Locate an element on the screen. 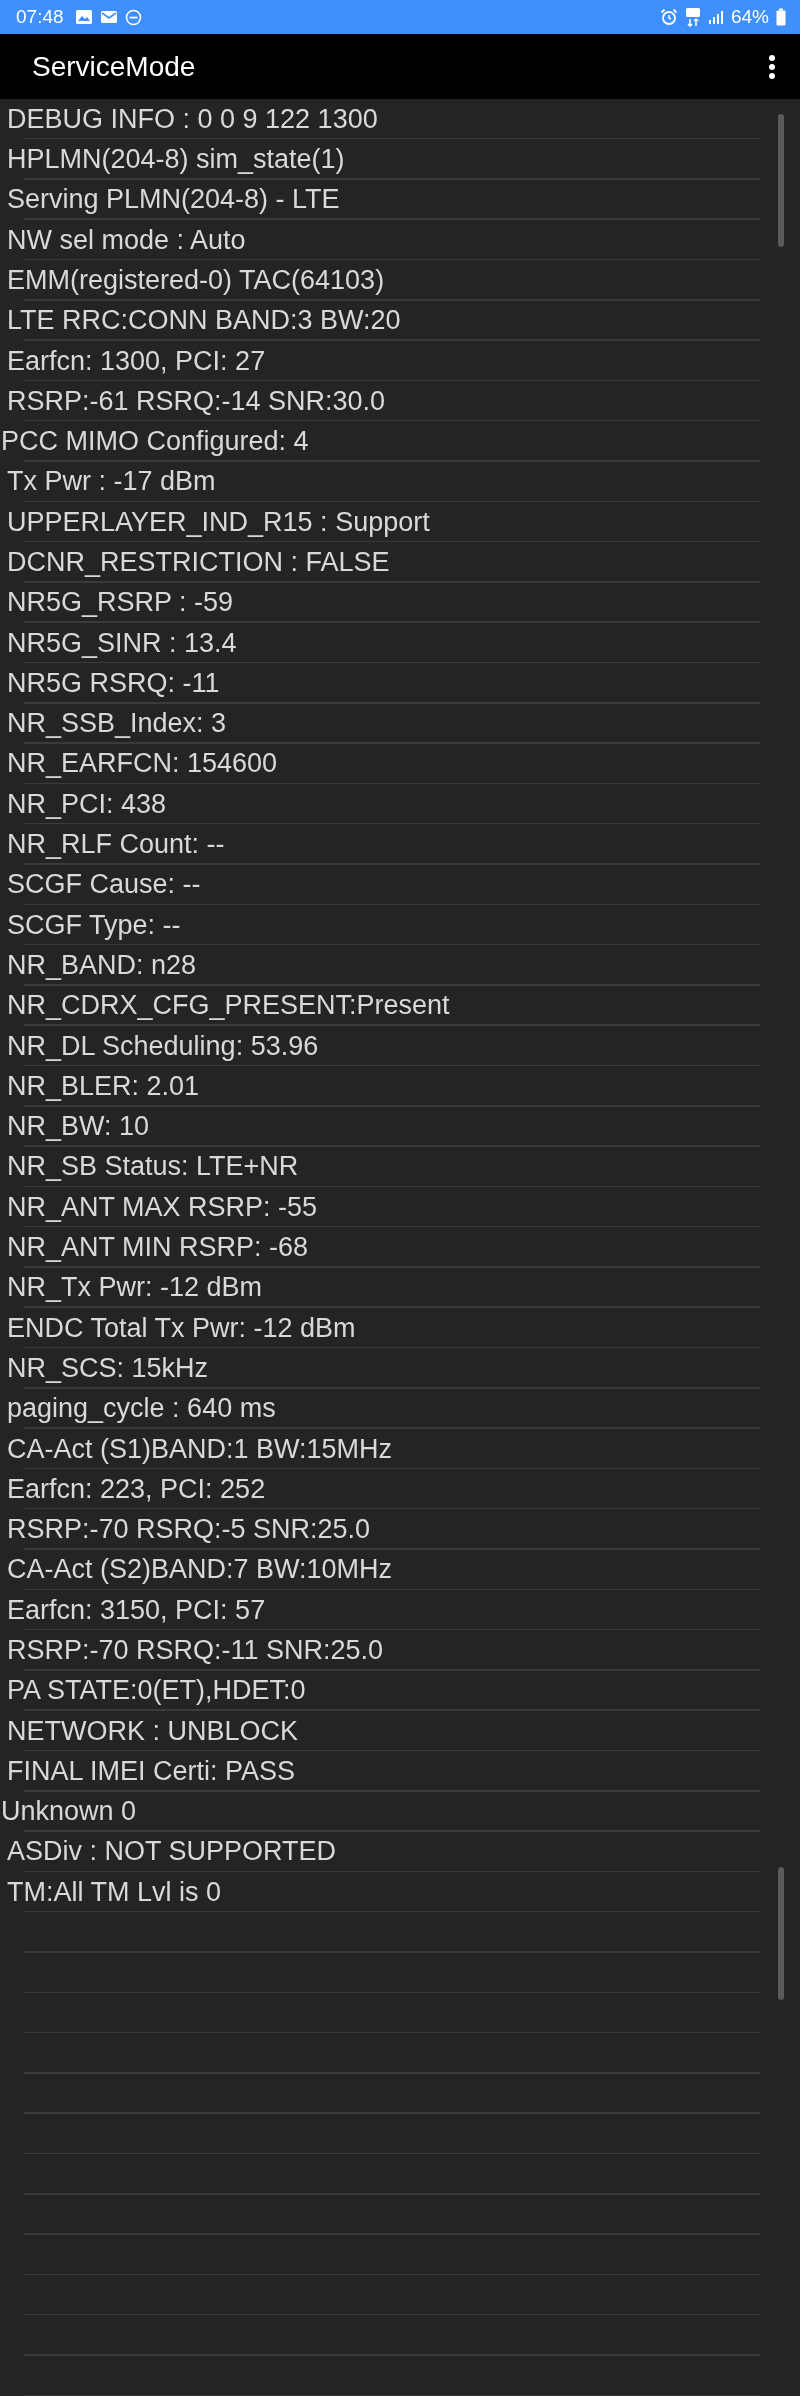  info-line: SCGF Cause: -- is located at coordinates (103, 885).